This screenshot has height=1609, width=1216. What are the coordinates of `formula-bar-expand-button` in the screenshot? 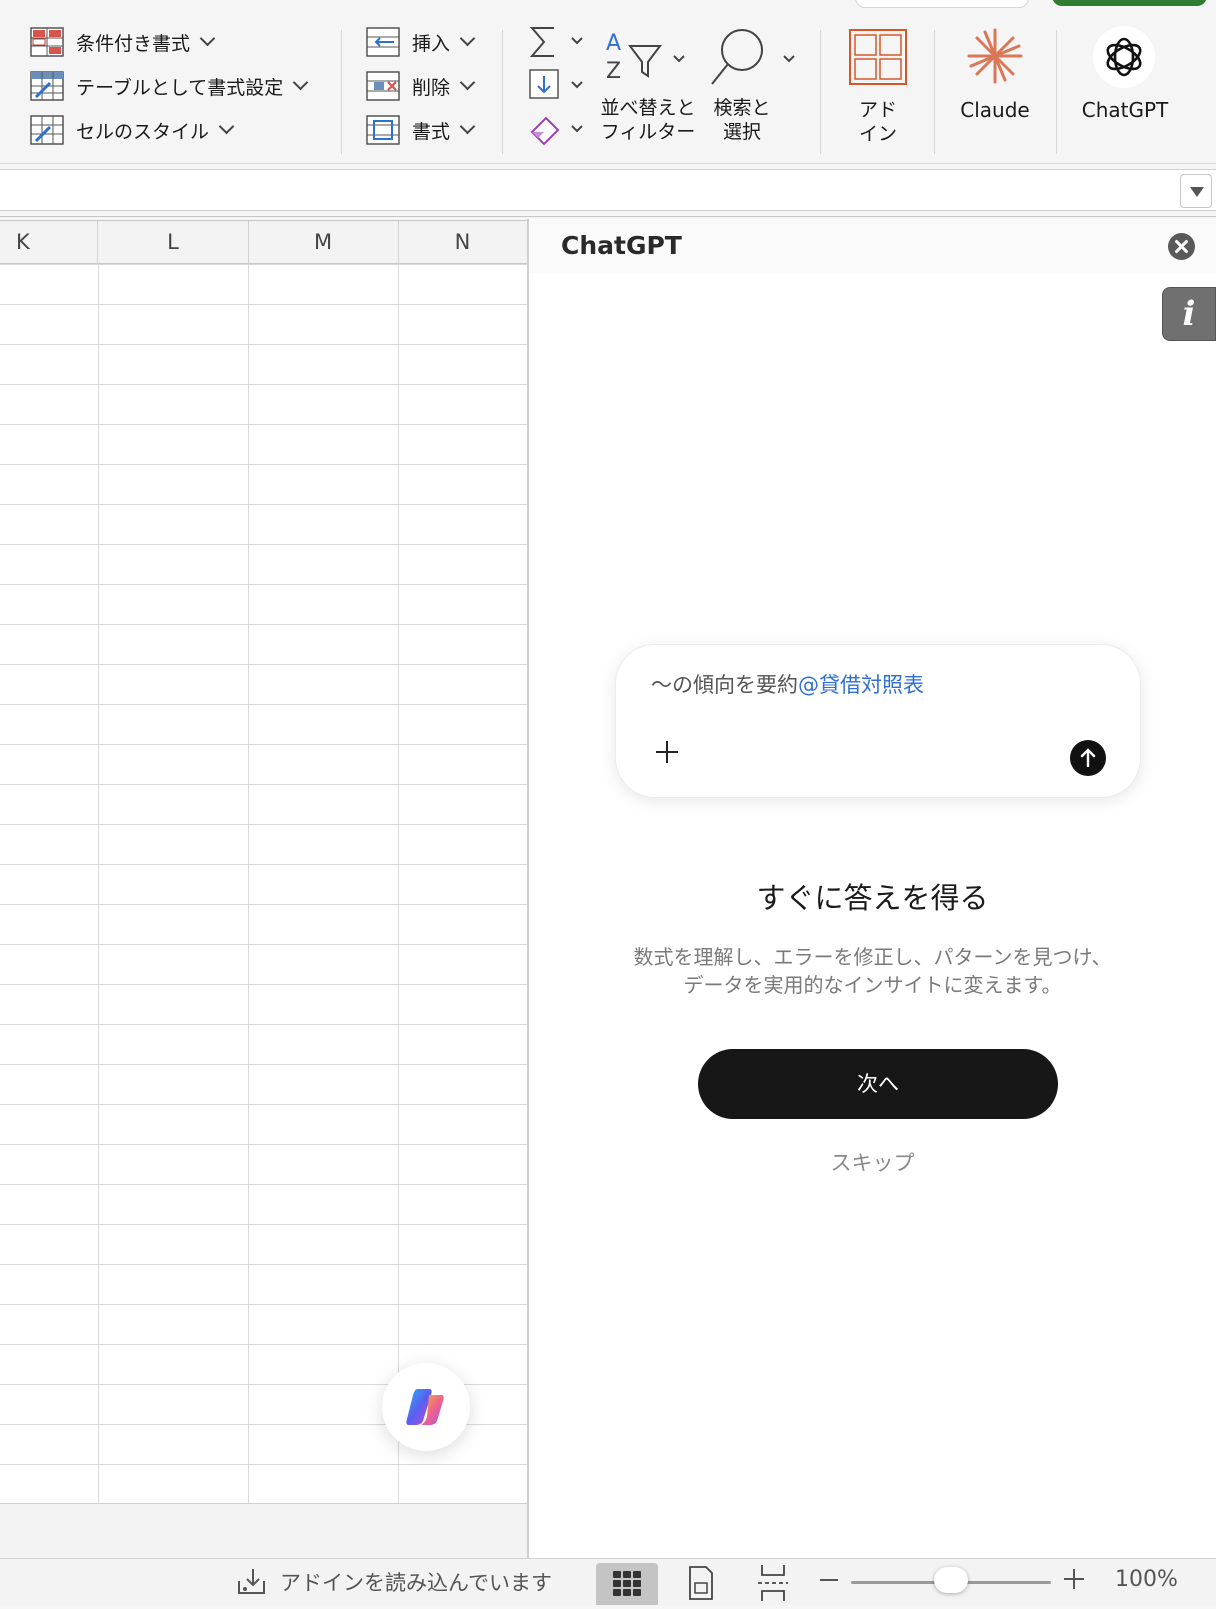 It's located at (1196, 191).